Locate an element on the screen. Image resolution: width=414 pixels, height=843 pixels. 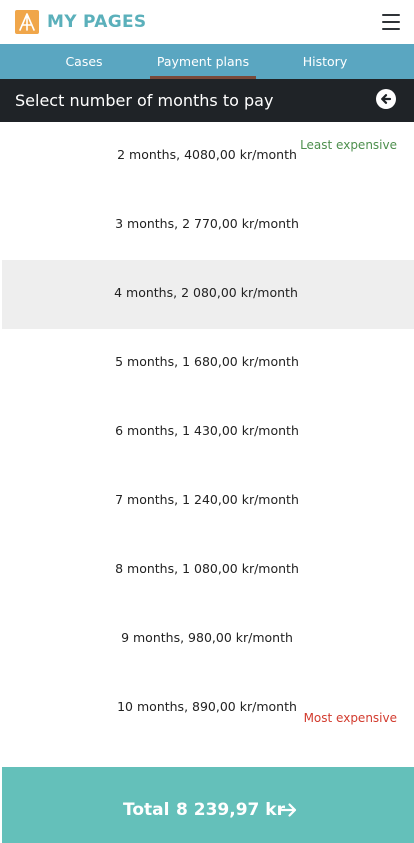
plan-option-8-months: 8 months, 1 080,00 kr/month is located at coordinates (207, 570).